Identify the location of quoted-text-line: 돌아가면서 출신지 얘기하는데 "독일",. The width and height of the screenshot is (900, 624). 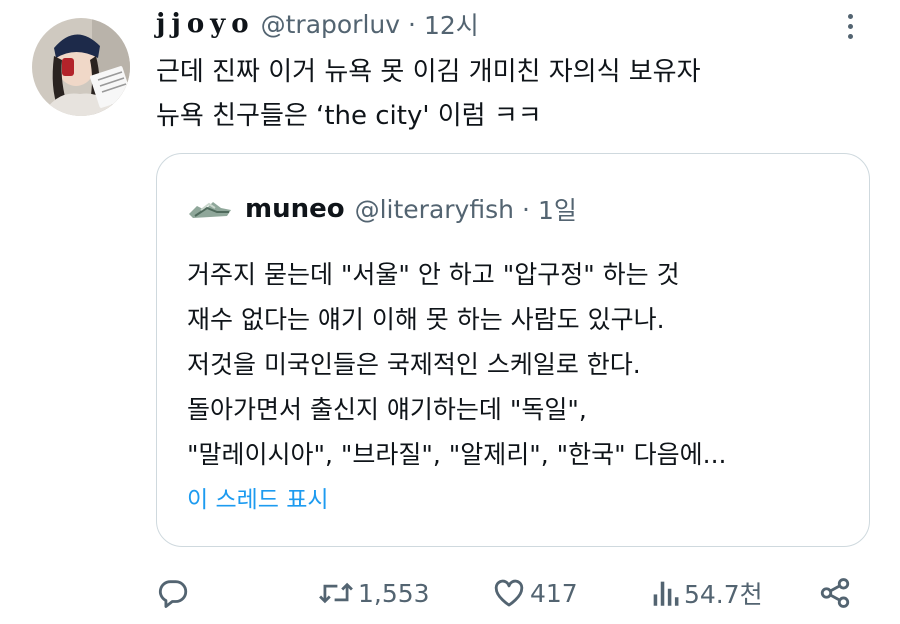
(387, 409).